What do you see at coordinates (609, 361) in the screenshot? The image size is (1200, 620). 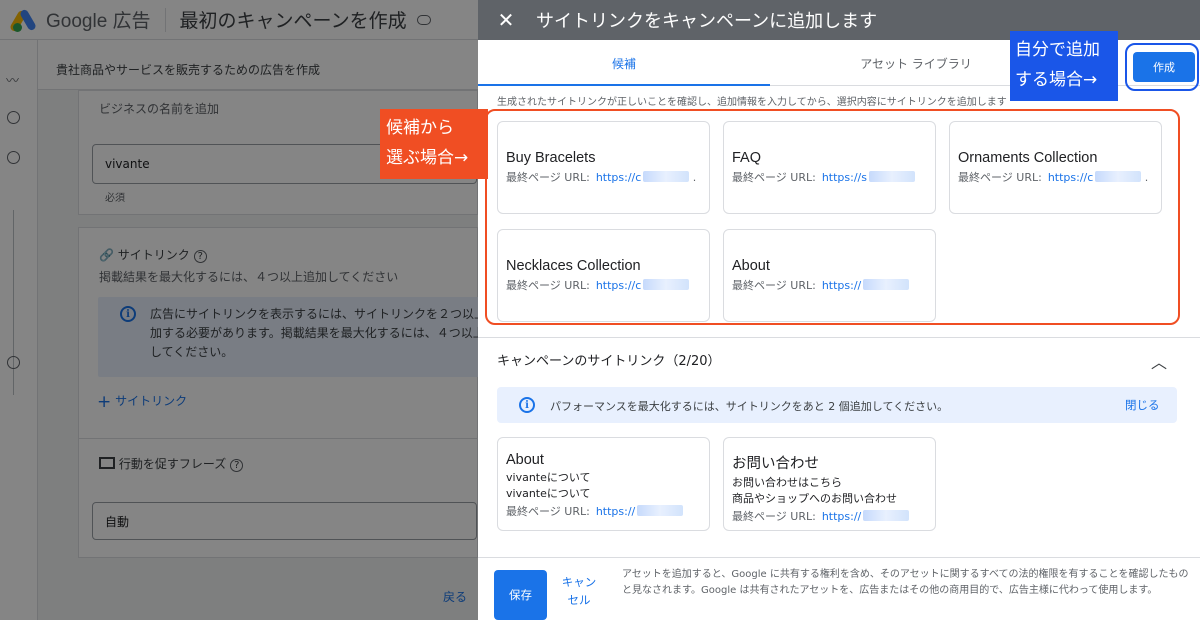 I see `campaign-sitelinks-title: キャンペーンのサイトリンク（2/20）` at bounding box center [609, 361].